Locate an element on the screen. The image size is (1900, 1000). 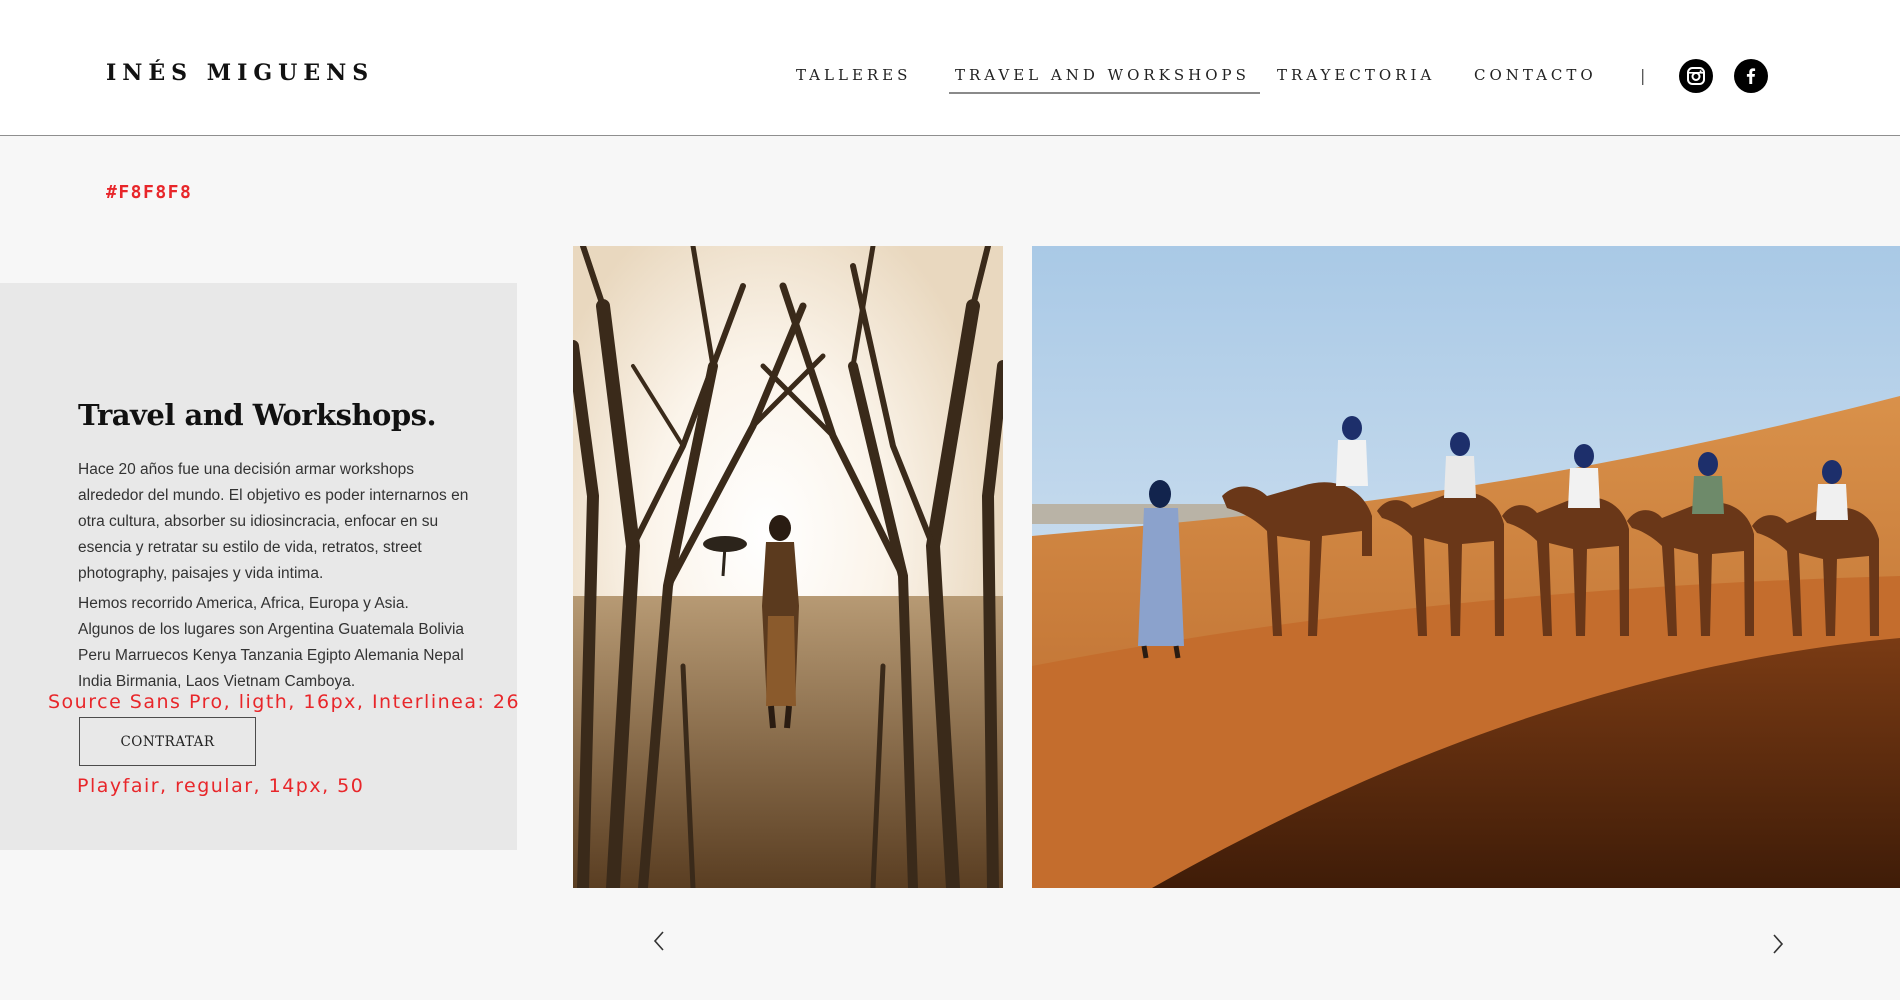
chevron-right-icon is located at coordinates (1778, 944).